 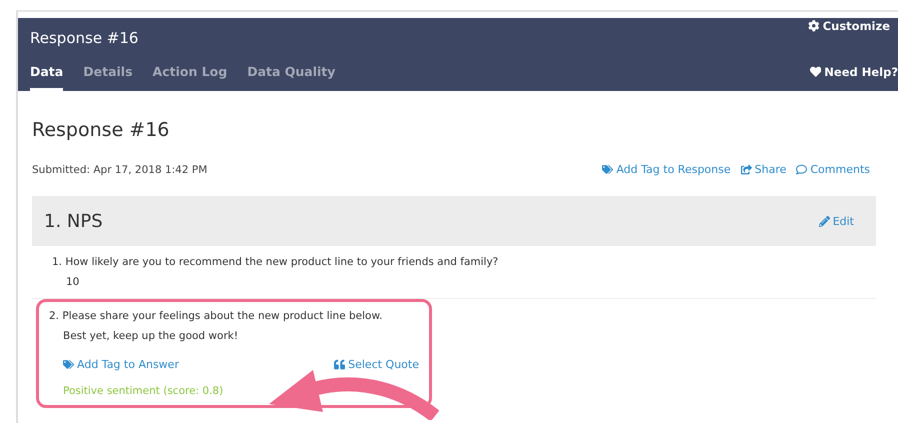 What do you see at coordinates (291, 77) in the screenshot?
I see `tab: Data Quality` at bounding box center [291, 77].